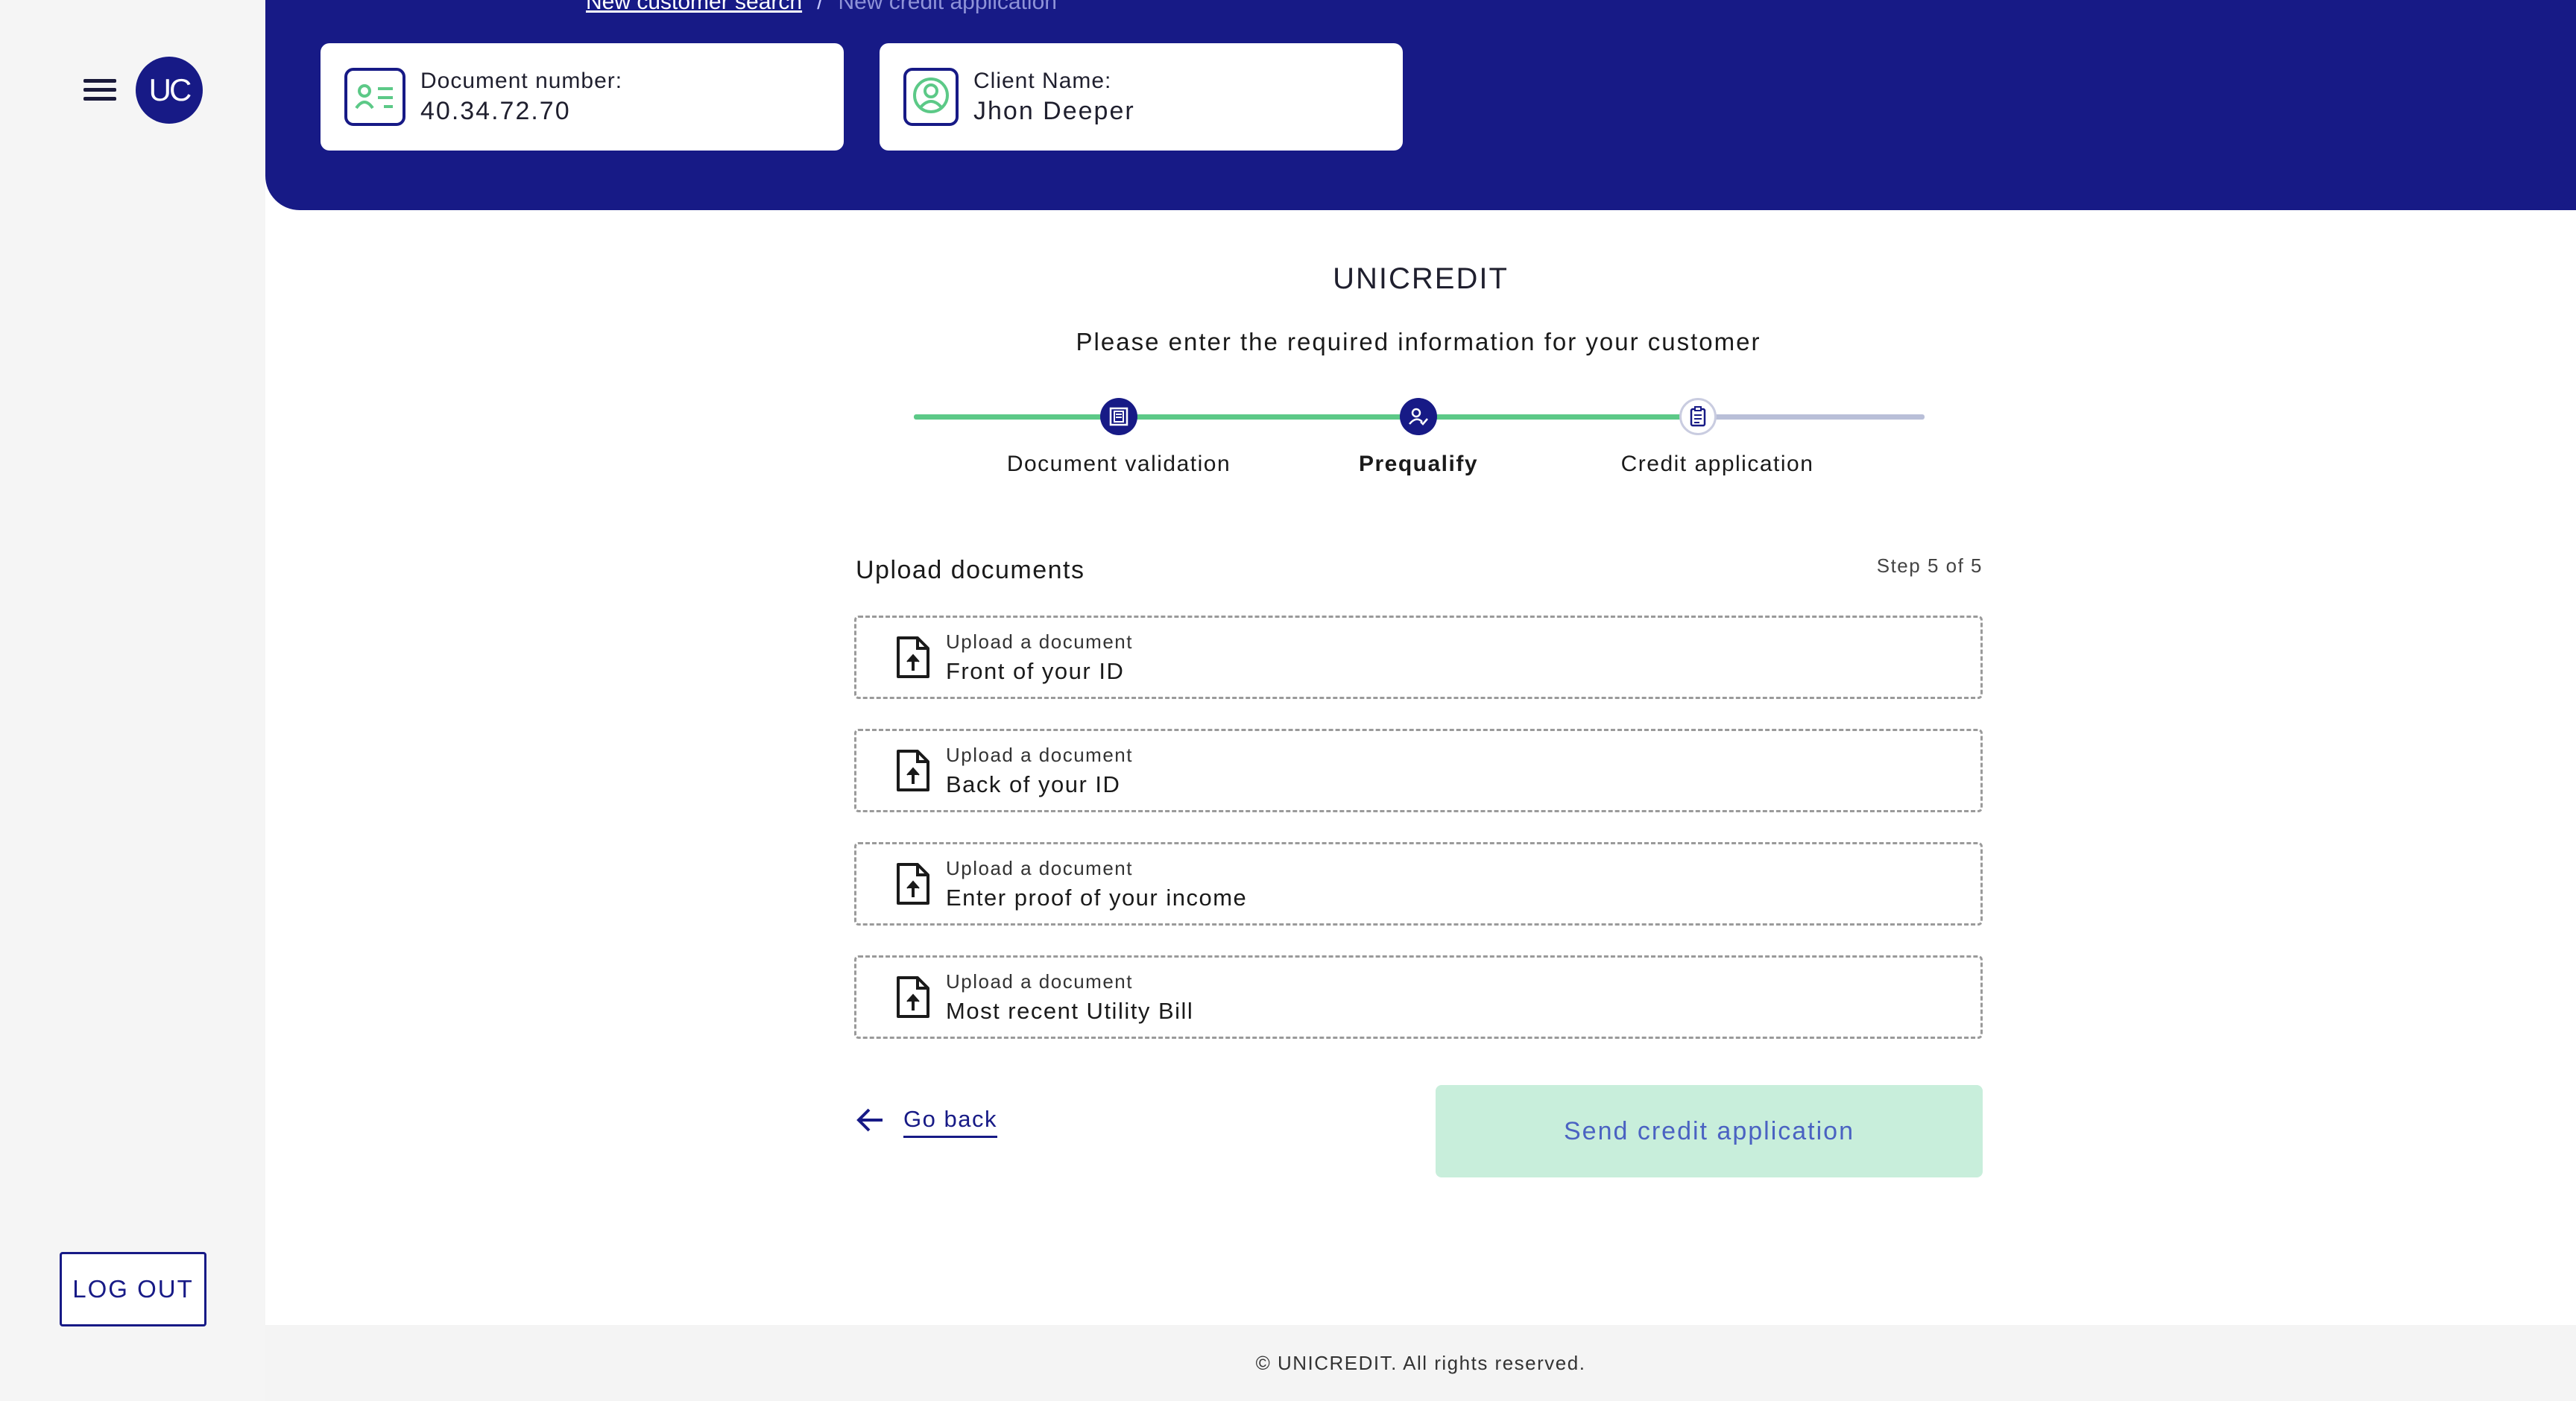 The height and width of the screenshot is (1401, 2576). I want to click on avatar: UC, so click(169, 90).